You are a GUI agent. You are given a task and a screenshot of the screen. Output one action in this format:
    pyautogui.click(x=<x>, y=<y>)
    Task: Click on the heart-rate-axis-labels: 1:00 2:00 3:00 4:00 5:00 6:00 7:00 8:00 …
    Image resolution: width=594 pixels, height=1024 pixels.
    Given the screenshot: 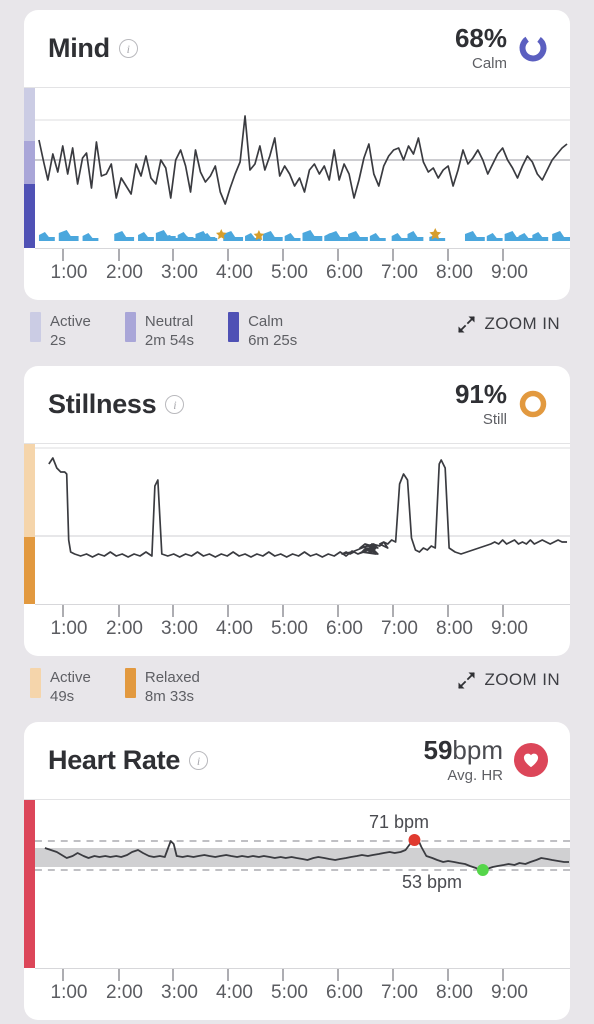 What is the action you would take?
    pyautogui.click(x=297, y=993)
    